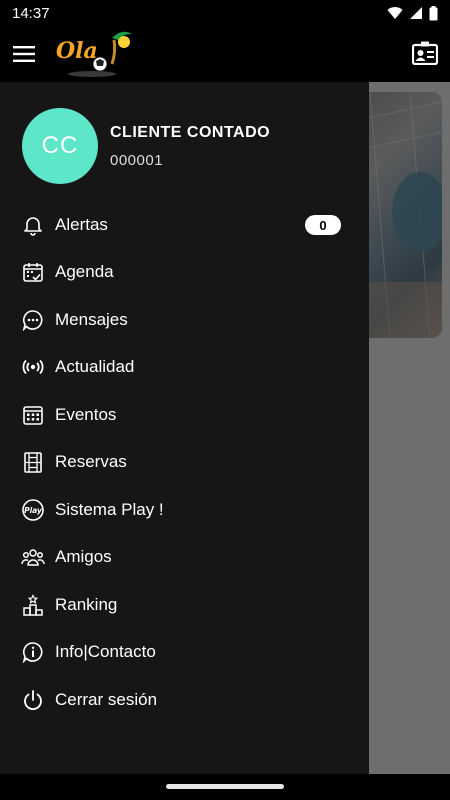 The width and height of the screenshot is (450, 800). Describe the element at coordinates (190, 132) in the screenshot. I see `user-name: CLIENTE CONTADO` at that location.